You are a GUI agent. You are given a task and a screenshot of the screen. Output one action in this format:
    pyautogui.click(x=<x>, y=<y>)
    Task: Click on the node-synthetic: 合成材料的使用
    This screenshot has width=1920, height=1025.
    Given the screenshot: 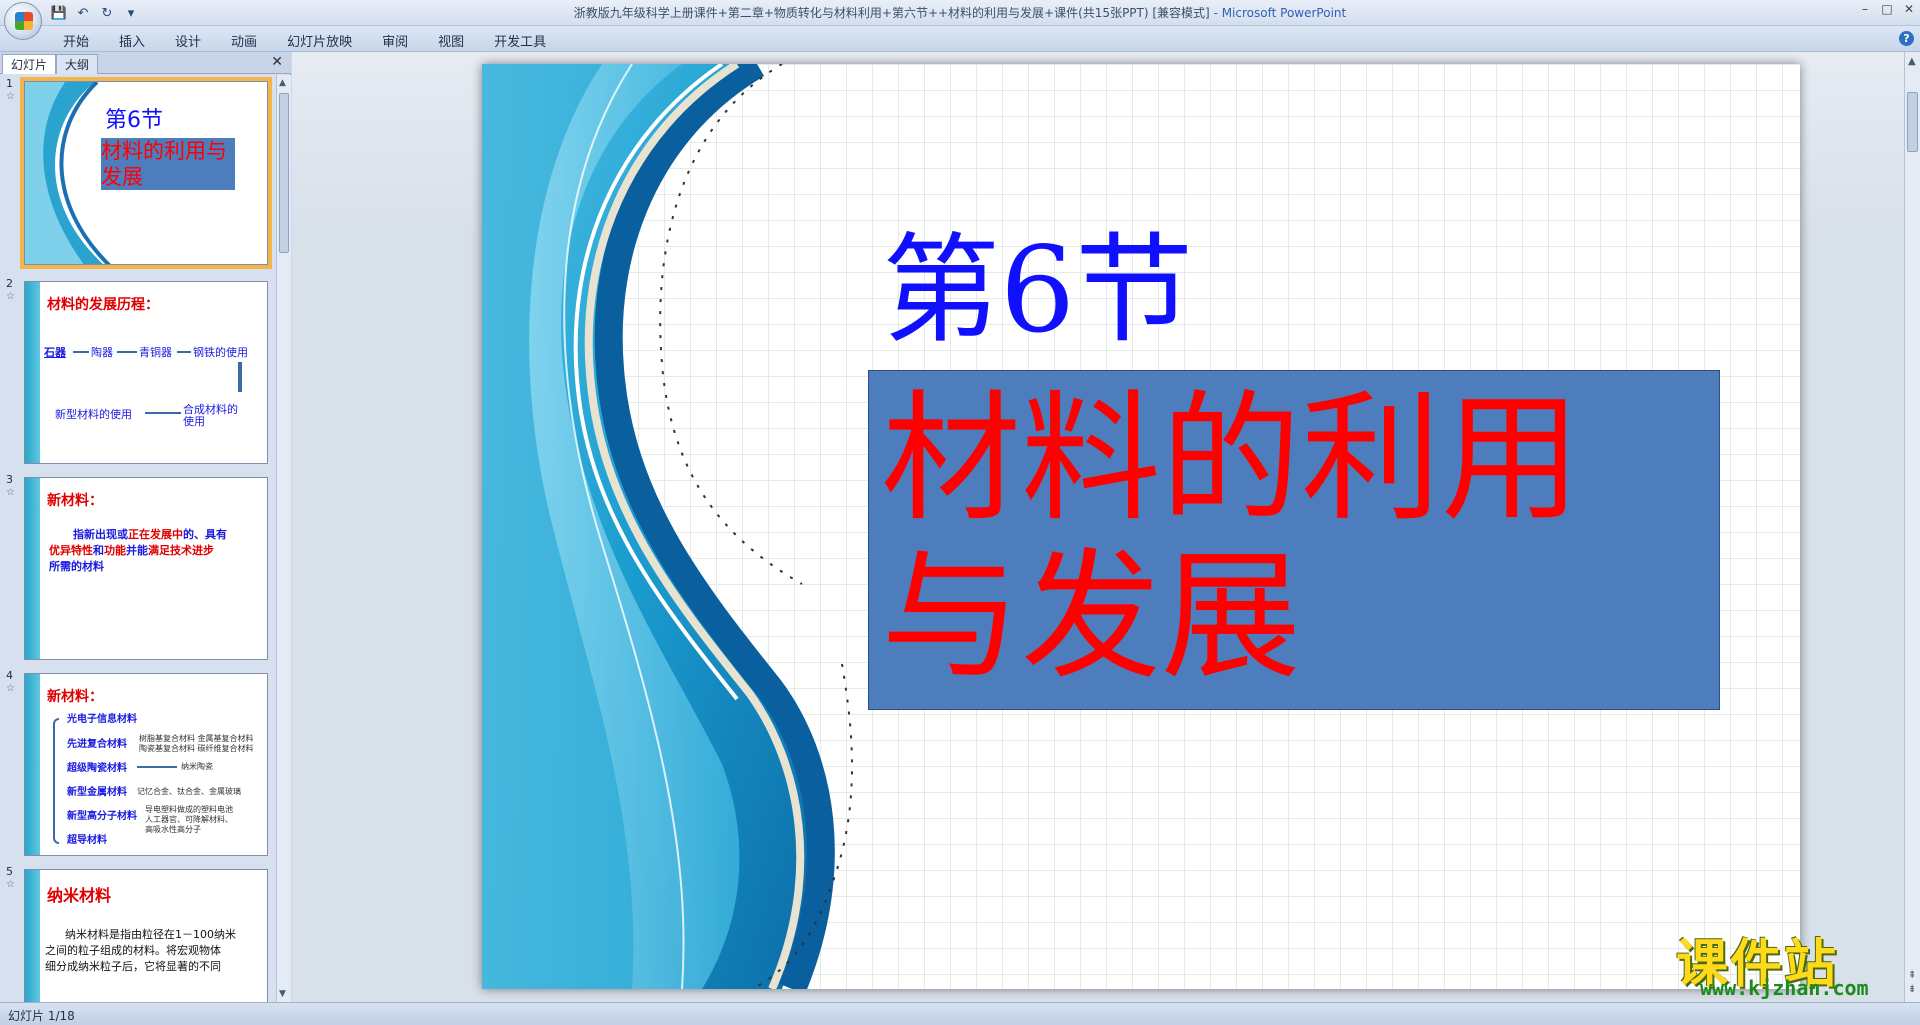 What is the action you would take?
    pyautogui.click(x=210, y=415)
    